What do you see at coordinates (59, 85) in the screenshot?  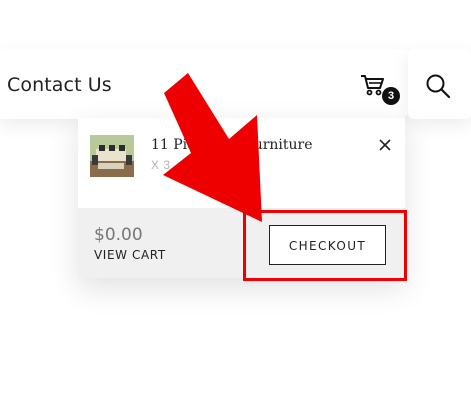 I see `nav-link-contact: Contact Us` at bounding box center [59, 85].